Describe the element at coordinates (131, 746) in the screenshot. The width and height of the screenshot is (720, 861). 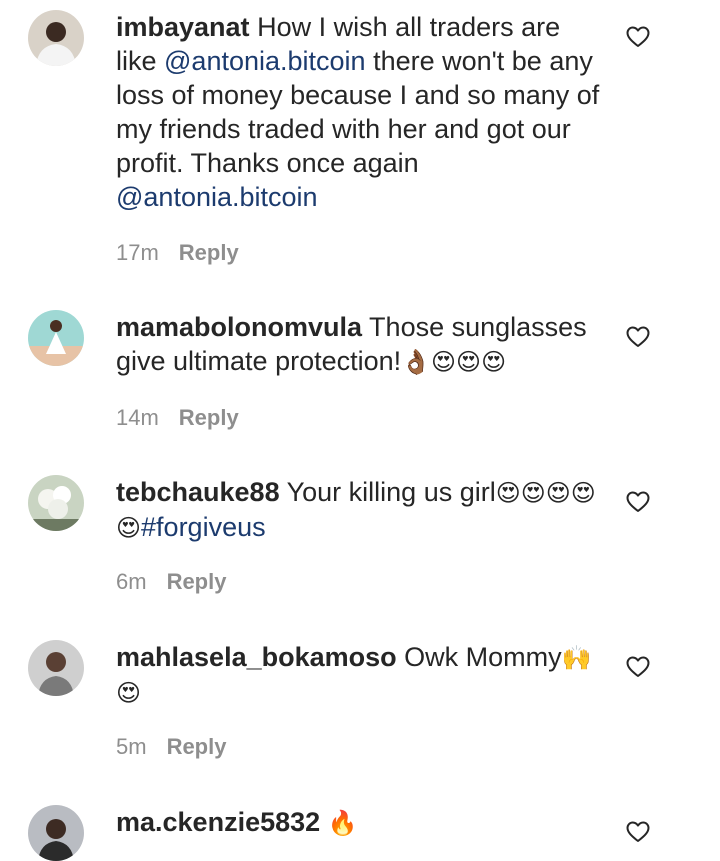
I see `comment-time: 5m` at that location.